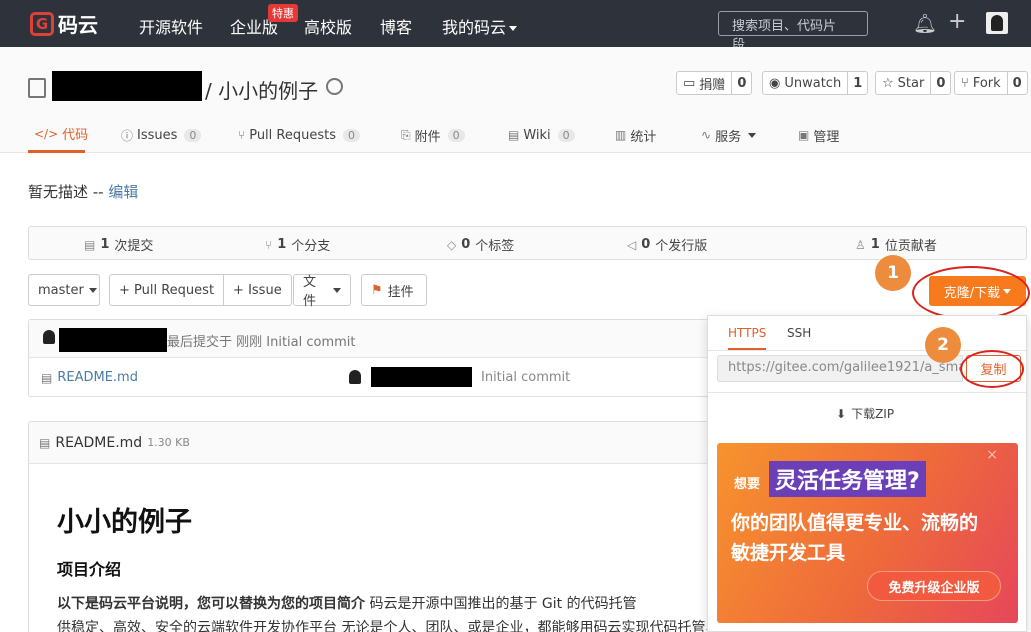 This screenshot has height=632, width=1031. Describe the element at coordinates (991, 83) in the screenshot. I see `fork-button: ⑂ Fork 0` at that location.